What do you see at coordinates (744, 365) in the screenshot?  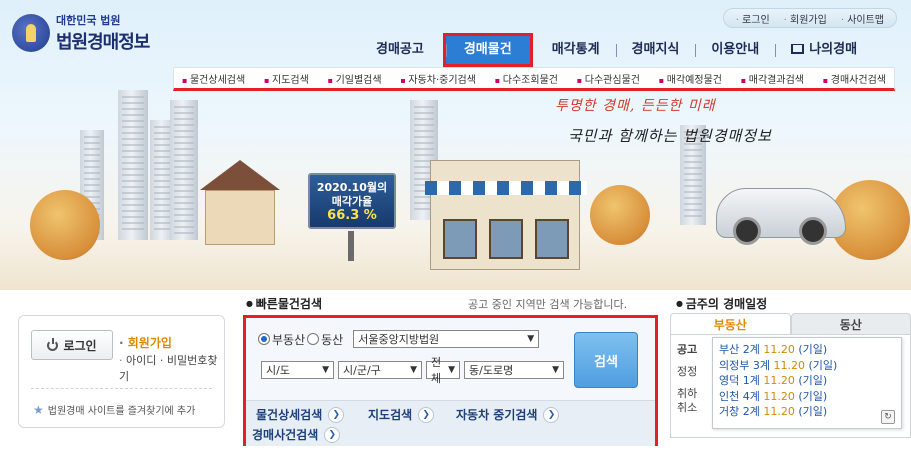 I see `schedule-court: 의정부 3계` at bounding box center [744, 365].